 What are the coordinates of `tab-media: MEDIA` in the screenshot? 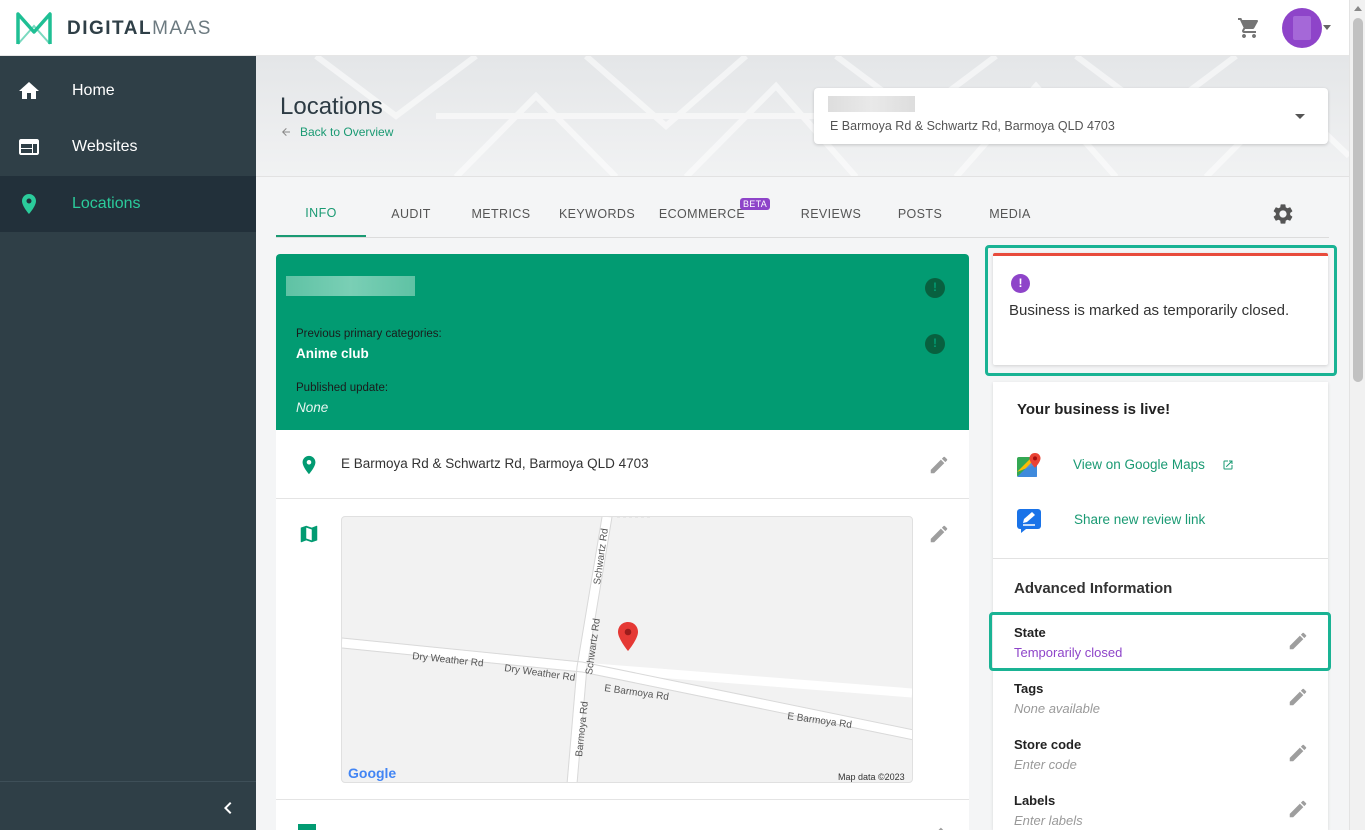 It's located at (1010, 213).